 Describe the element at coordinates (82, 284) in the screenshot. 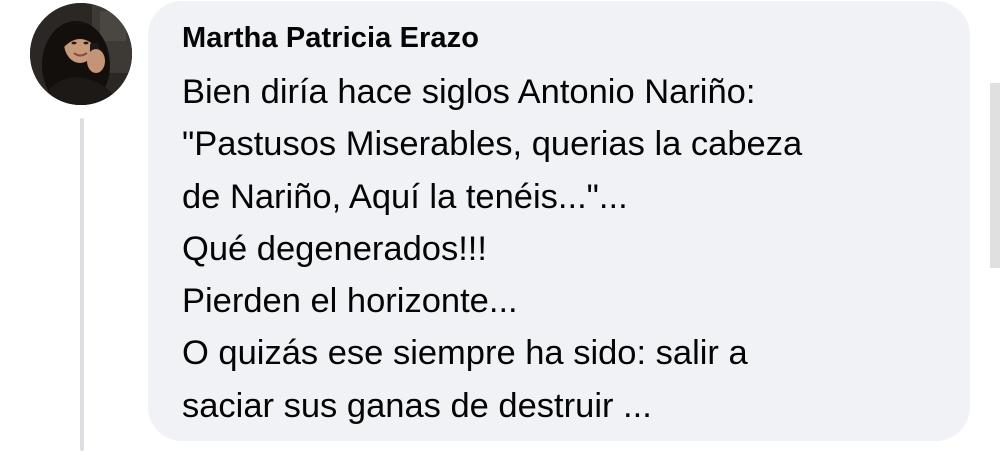

I see `reply-thread-line` at that location.